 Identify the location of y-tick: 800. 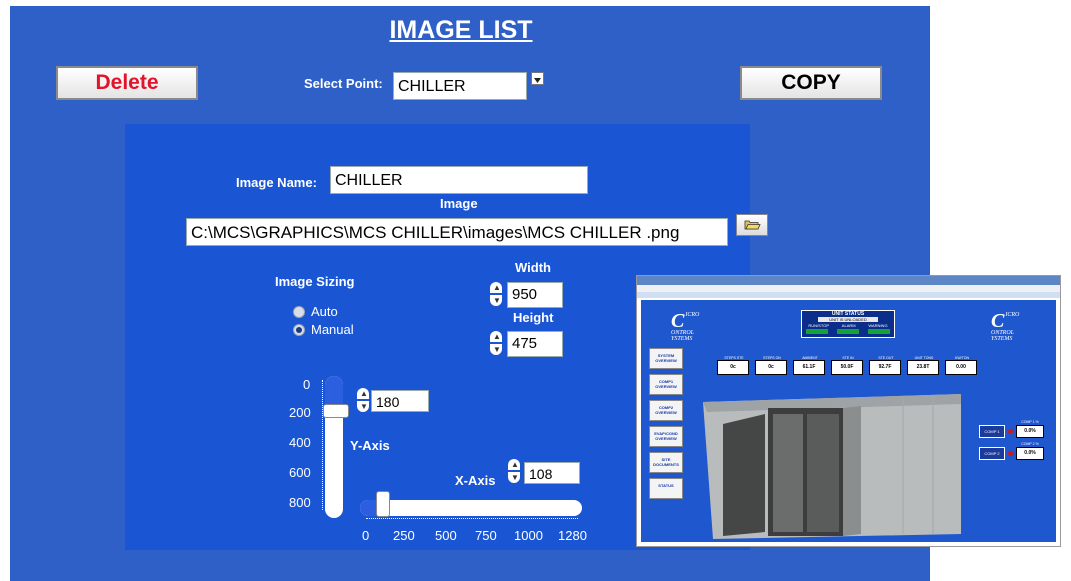
(300, 502).